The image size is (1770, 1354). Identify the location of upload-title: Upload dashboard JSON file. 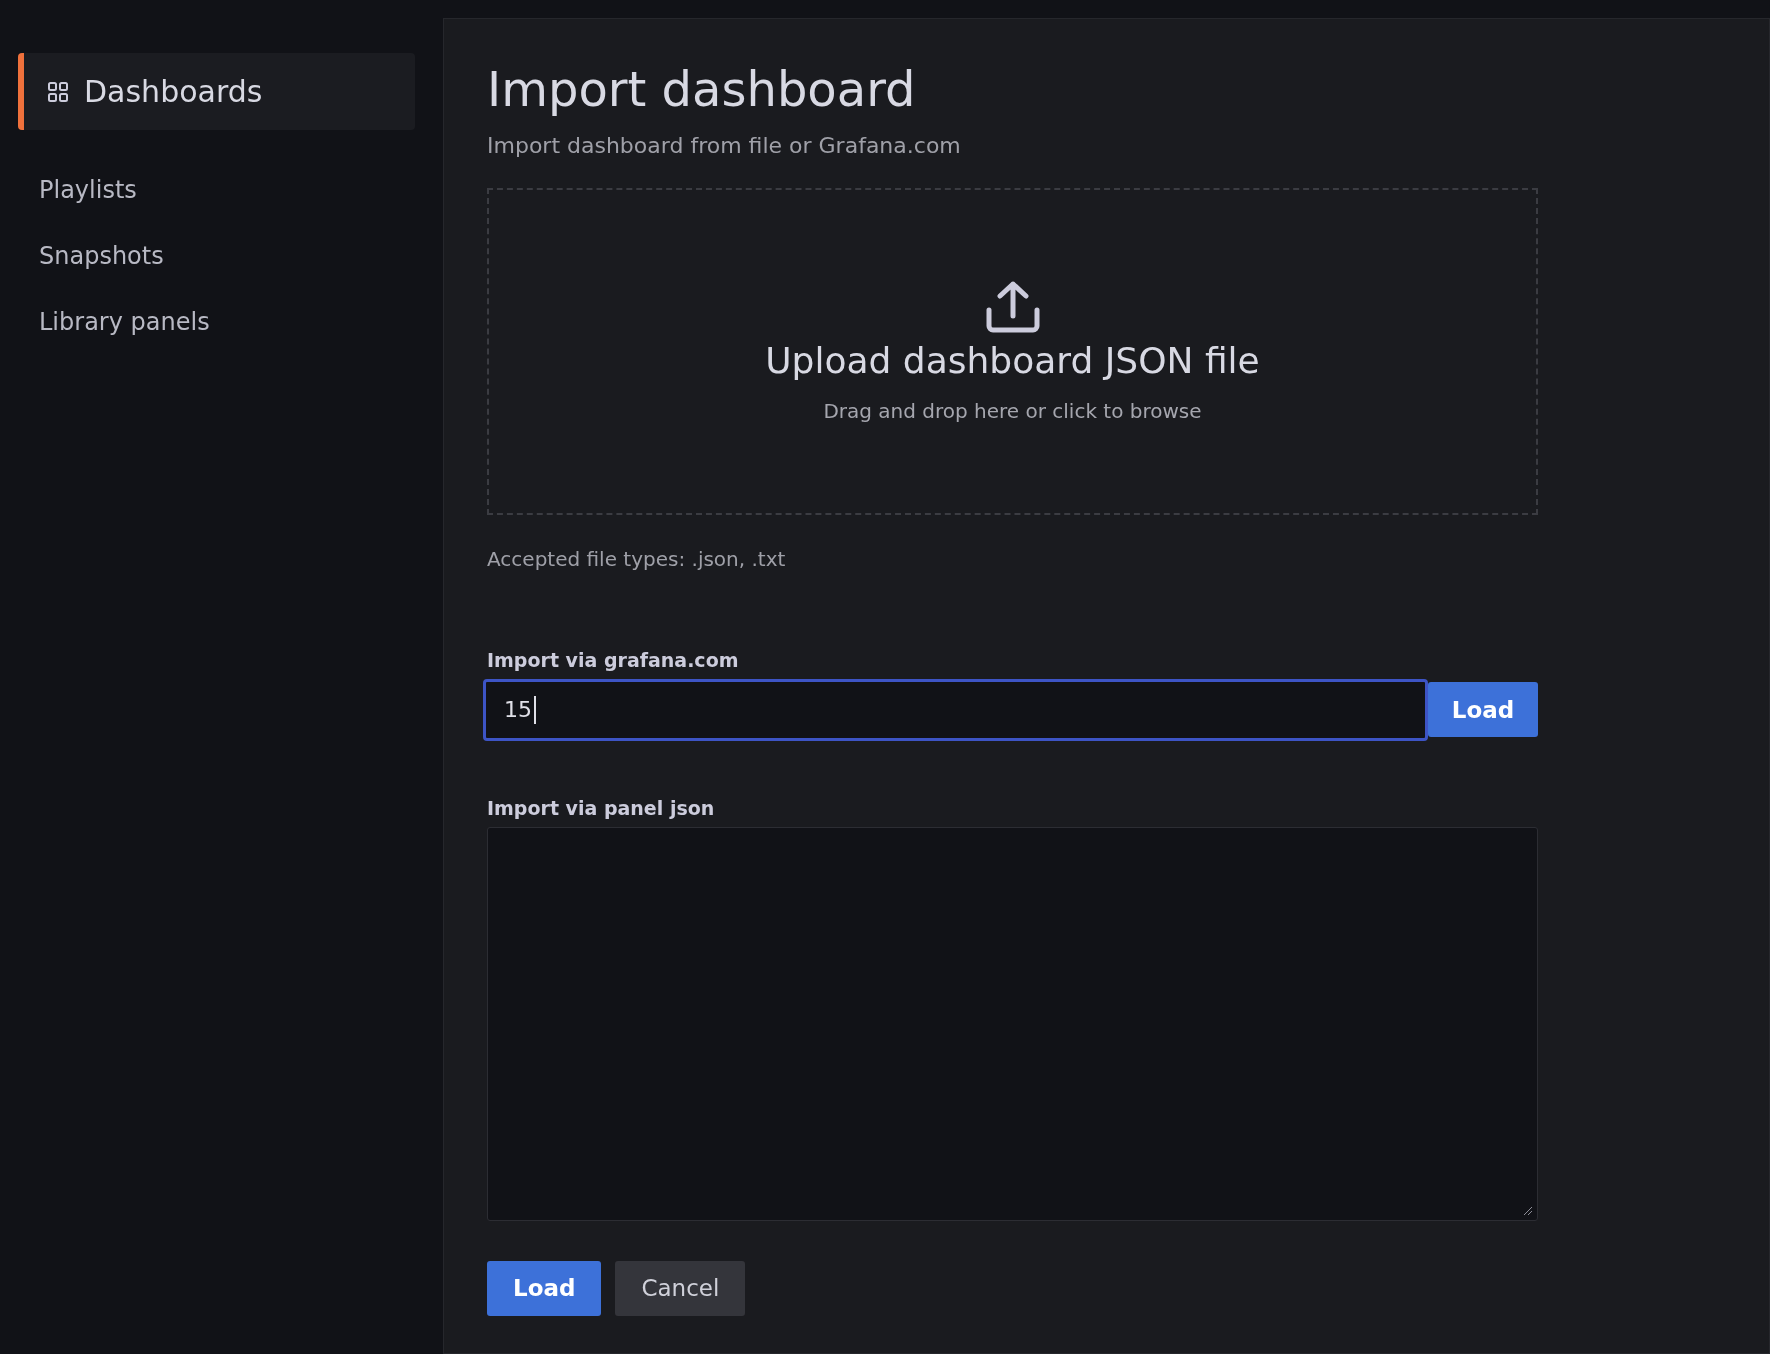
(1012, 360).